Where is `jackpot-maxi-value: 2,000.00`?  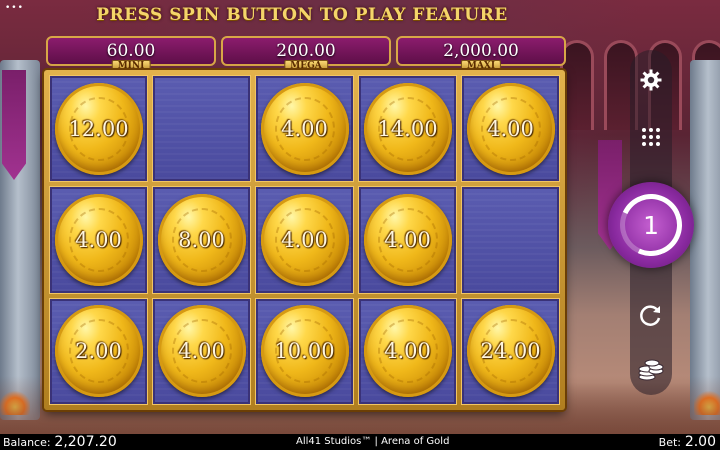
jackpot-maxi-value: 2,000.00 is located at coordinates (481, 51).